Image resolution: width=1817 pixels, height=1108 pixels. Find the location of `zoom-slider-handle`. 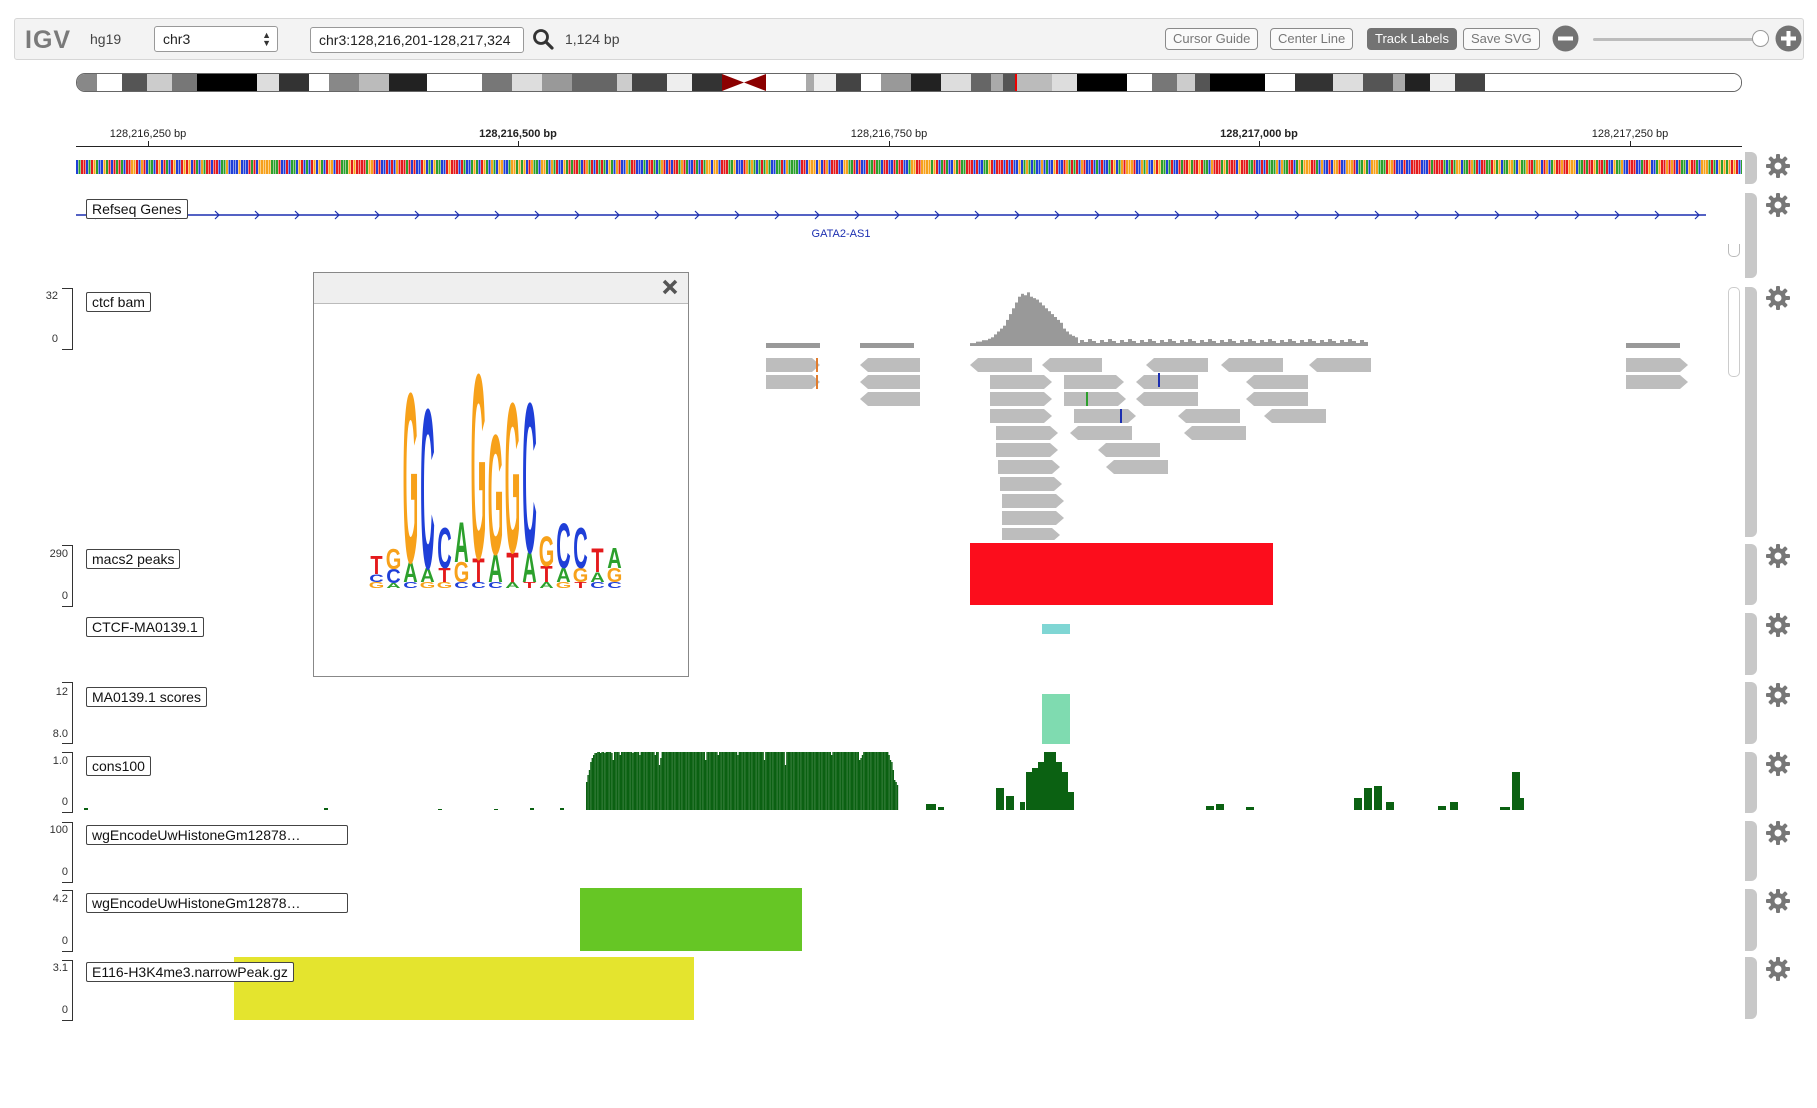

zoom-slider-handle is located at coordinates (1760, 38).